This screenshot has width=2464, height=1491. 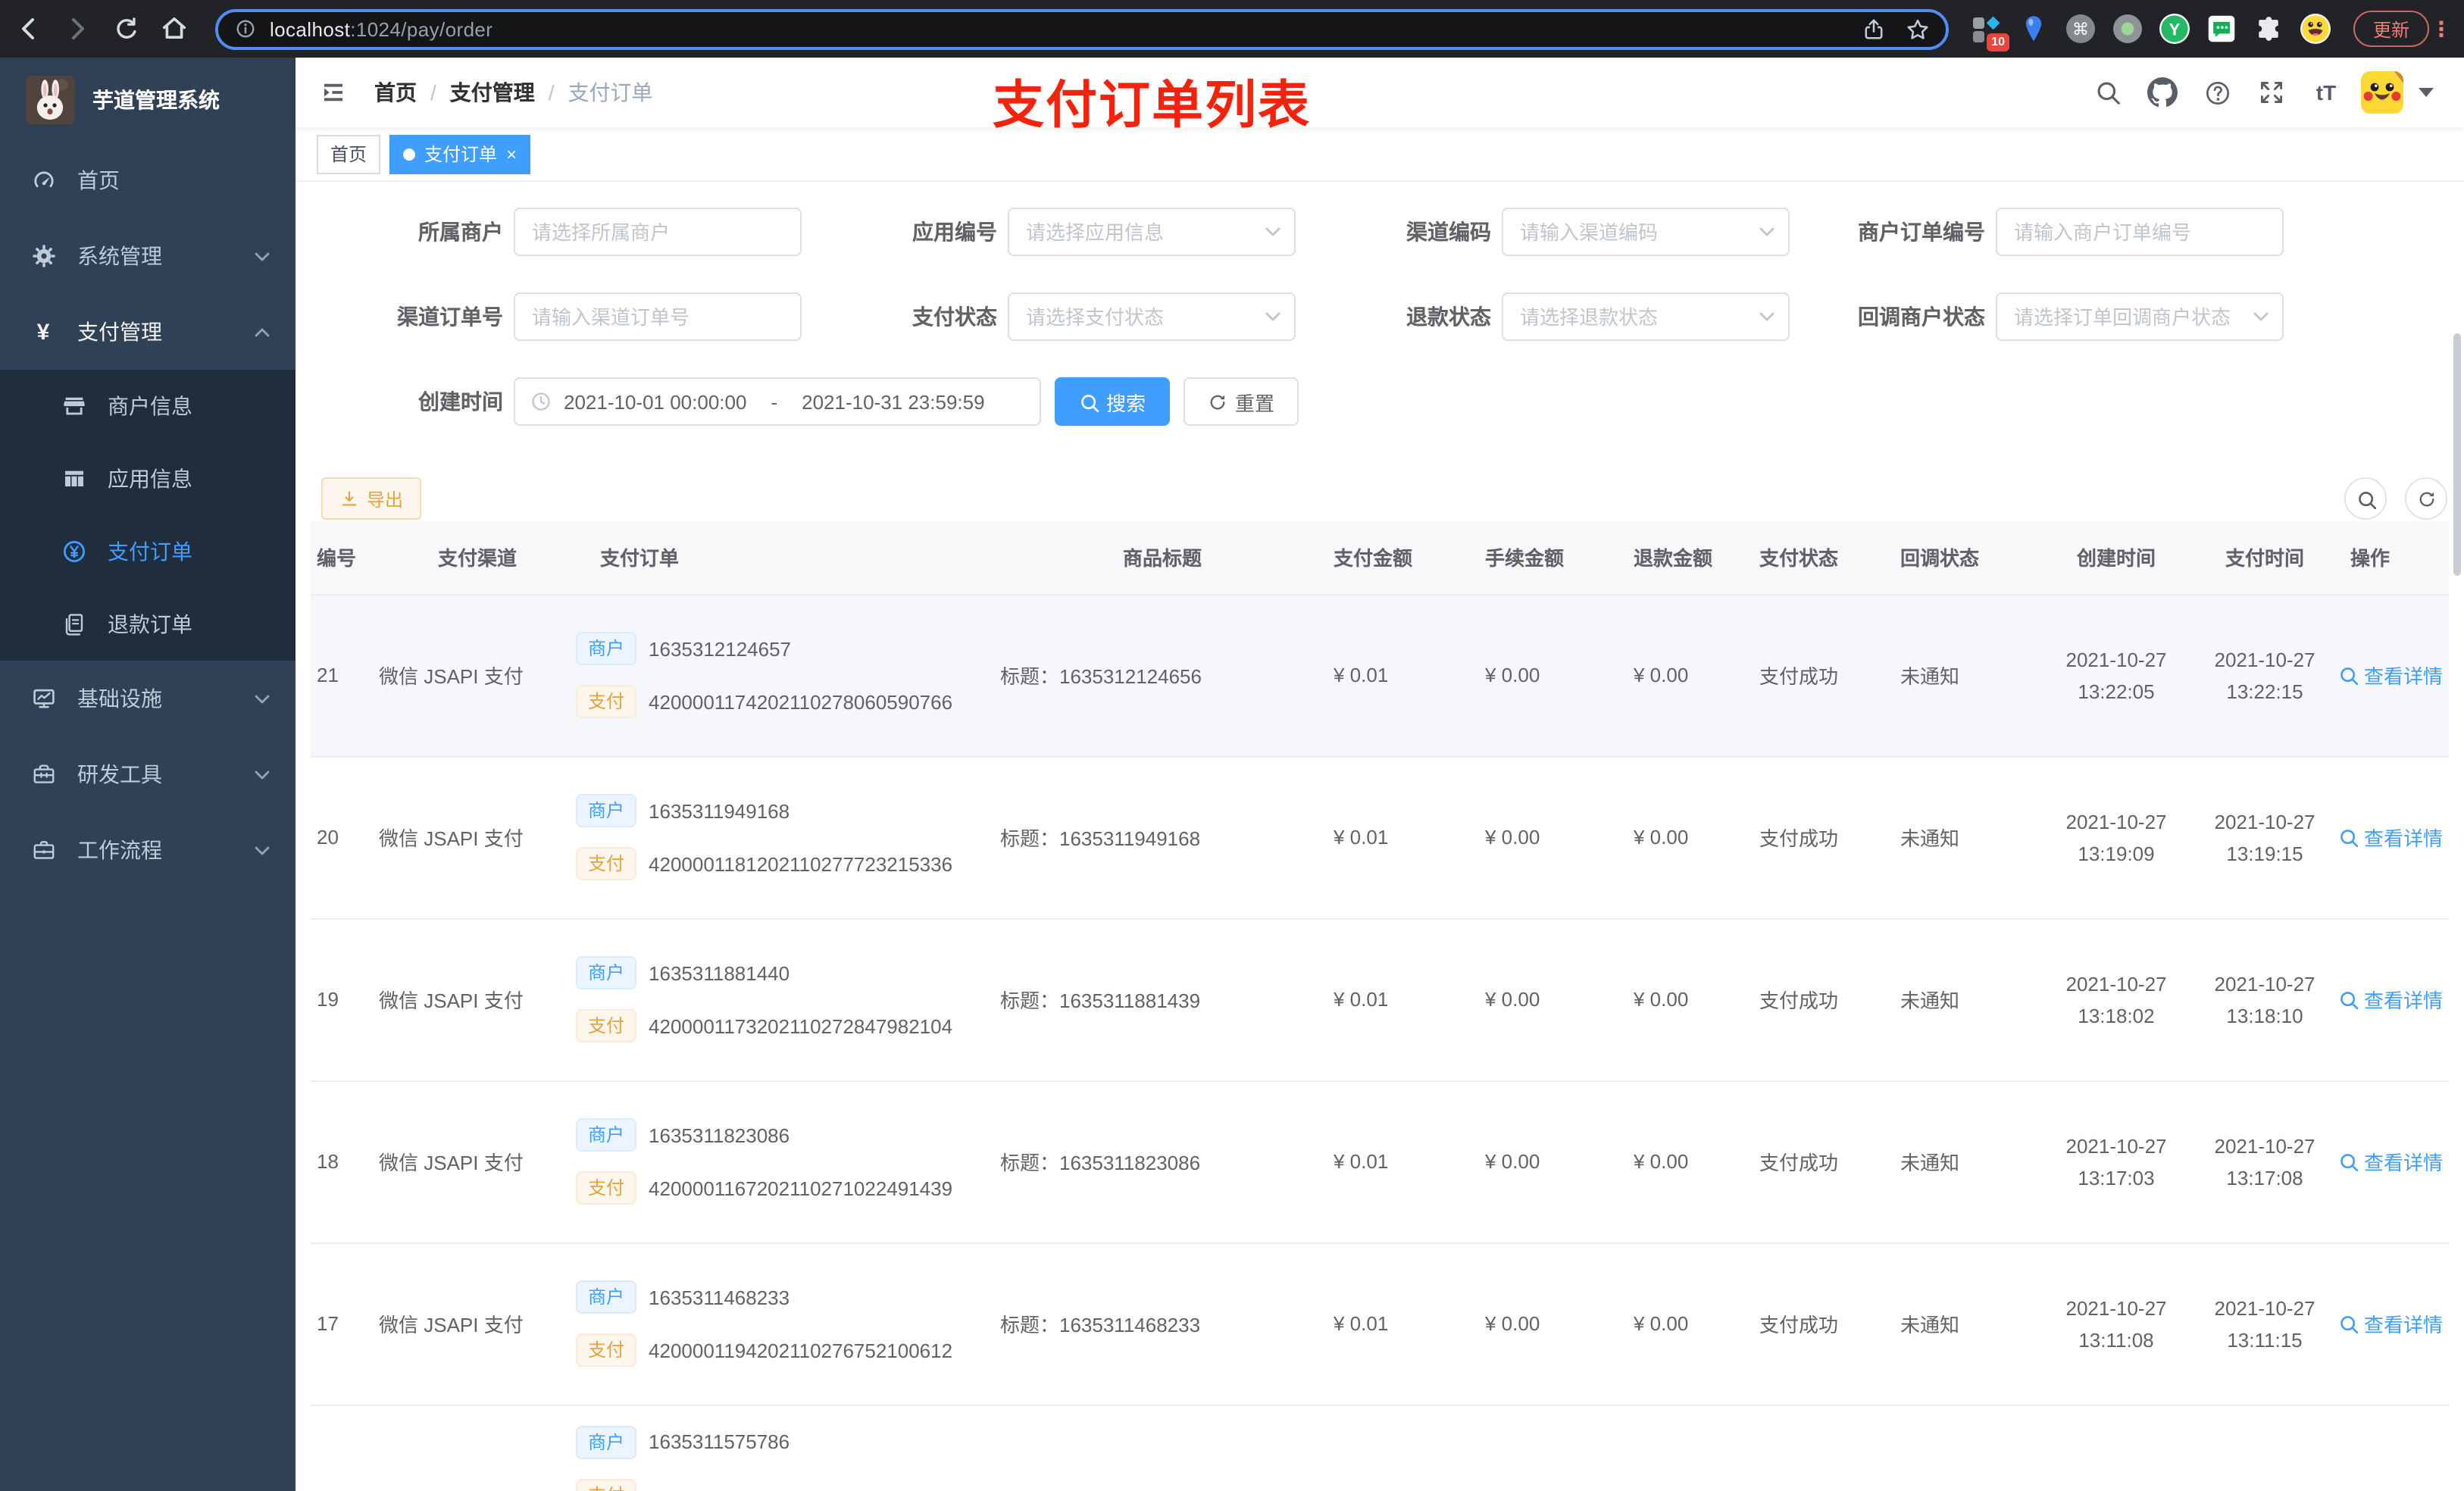 What do you see at coordinates (511, 154) in the screenshot?
I see `tag-close-icon: ×` at bounding box center [511, 154].